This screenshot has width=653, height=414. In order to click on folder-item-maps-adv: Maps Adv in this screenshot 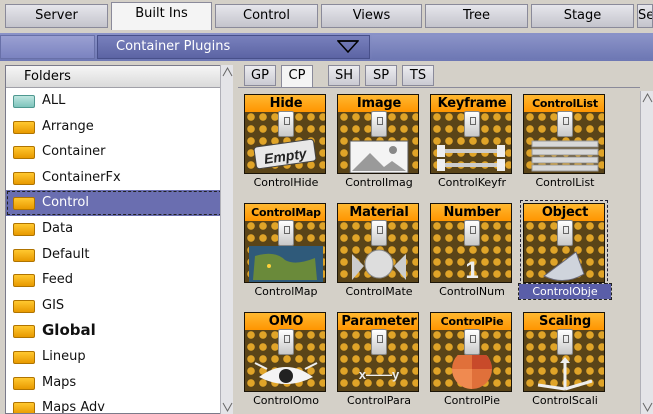, I will do `click(117, 404)`.